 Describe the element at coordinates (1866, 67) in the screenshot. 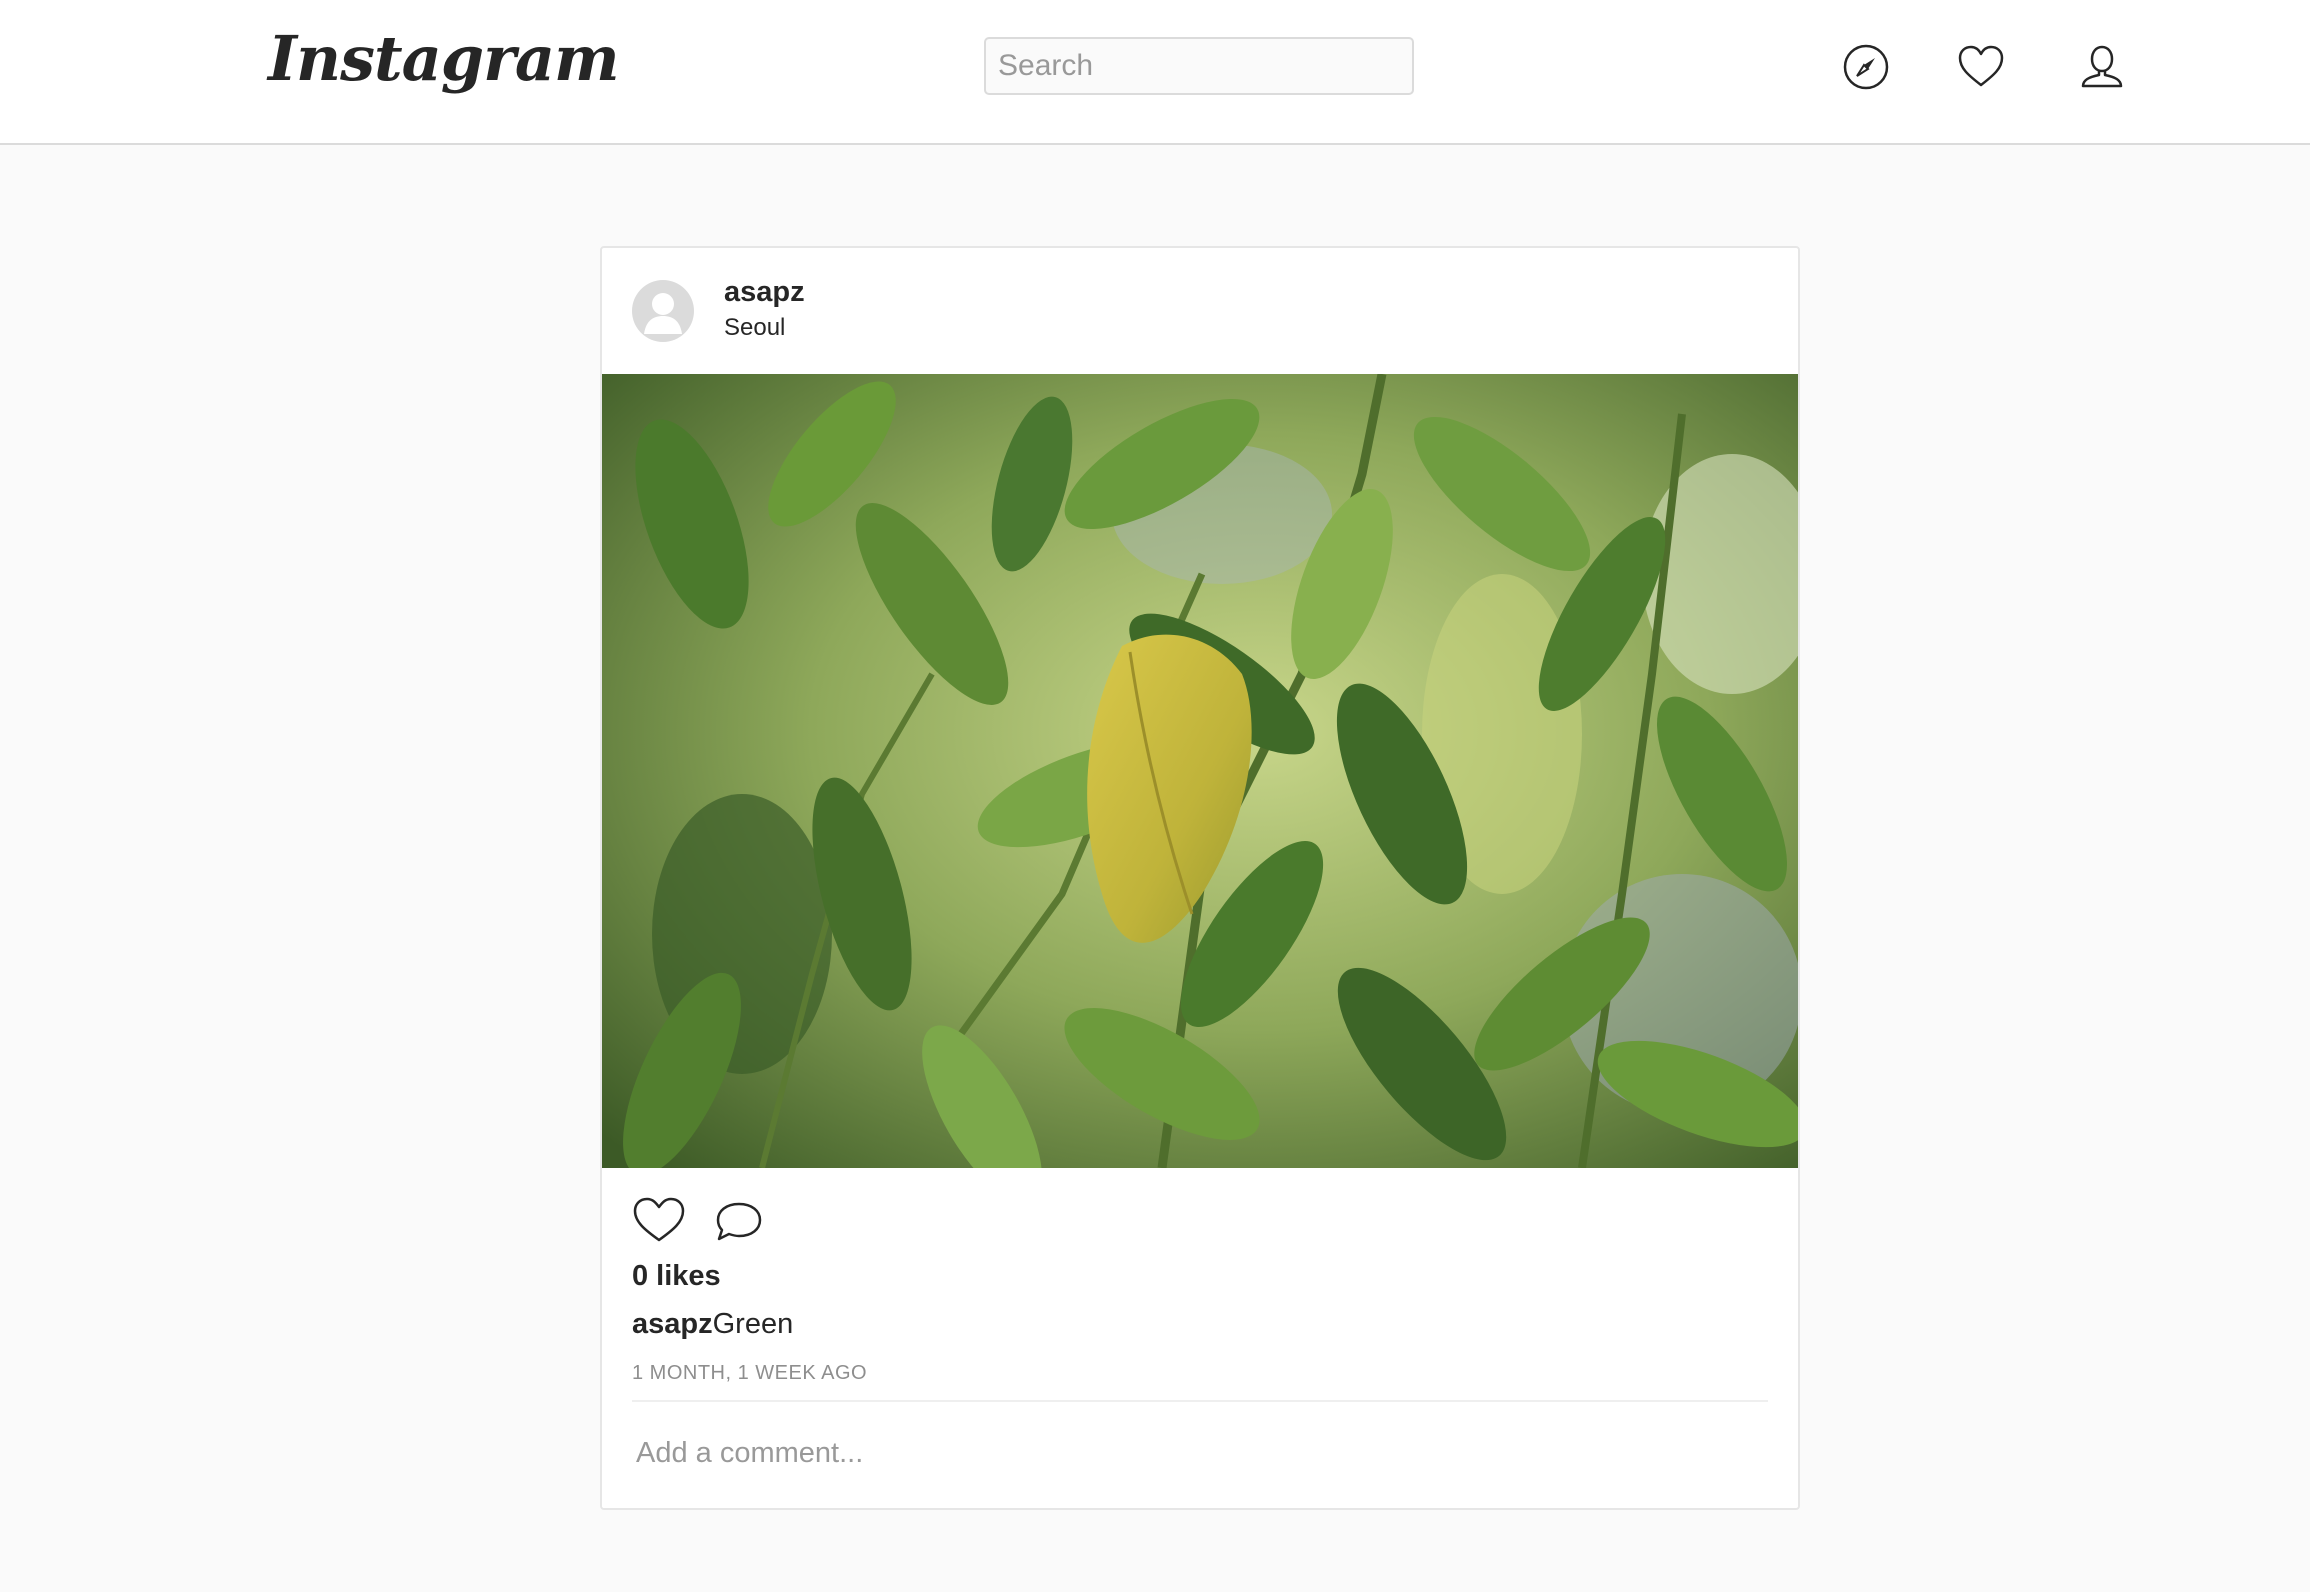

I see `compass-icon` at that location.